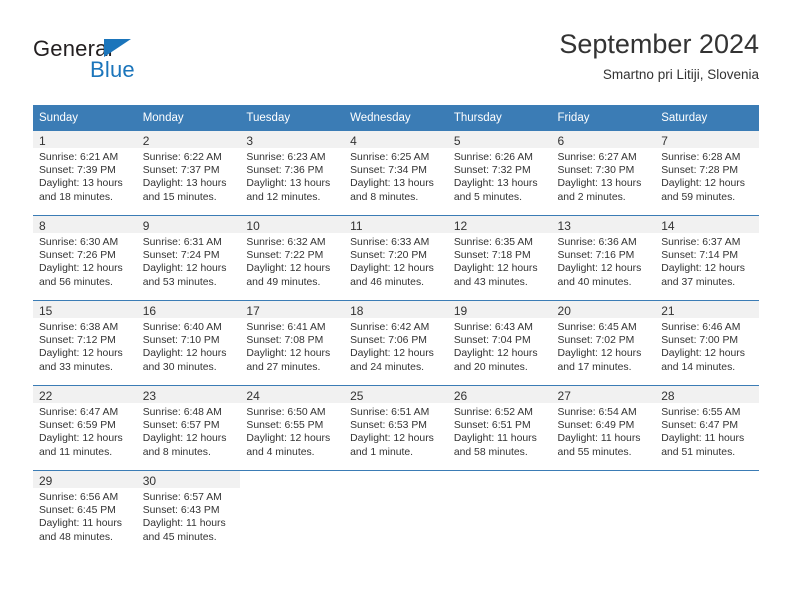 The height and width of the screenshot is (612, 792). Describe the element at coordinates (698, 282) in the screenshot. I see `daylight-text-line2: and 37 minutes.` at that location.